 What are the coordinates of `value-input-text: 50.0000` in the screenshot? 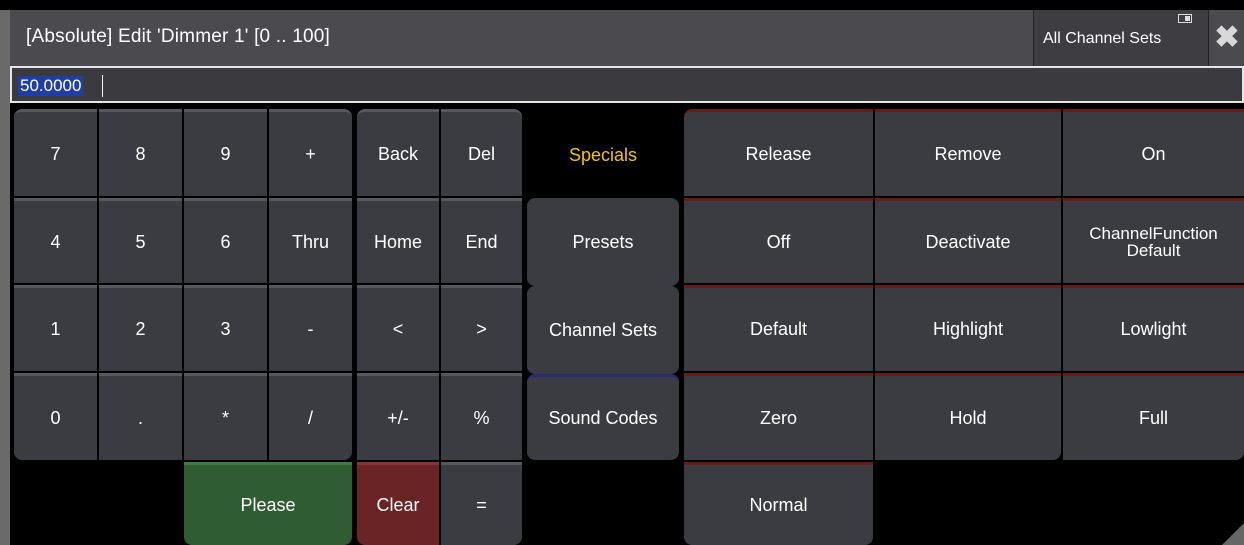 It's located at (51, 86).